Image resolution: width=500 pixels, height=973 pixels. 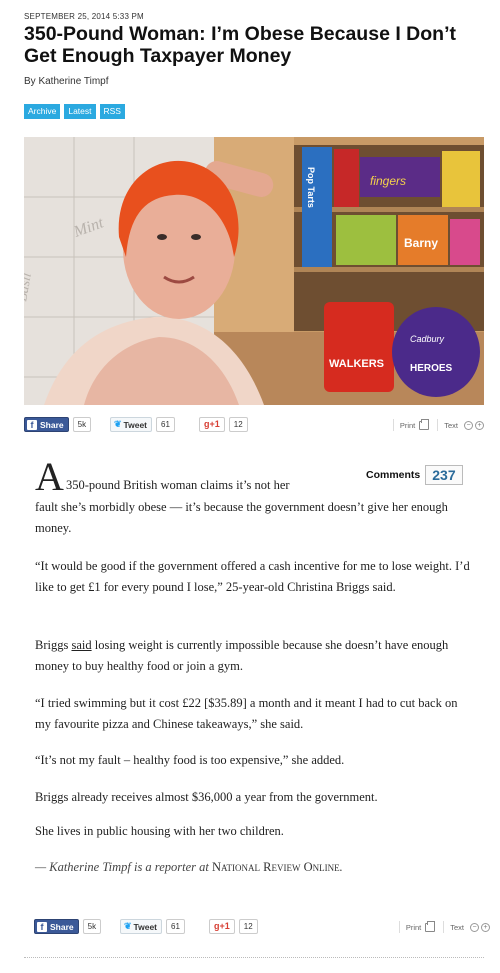 What do you see at coordinates (275, 867) in the screenshot?
I see `publication-name: National Review Online` at bounding box center [275, 867].